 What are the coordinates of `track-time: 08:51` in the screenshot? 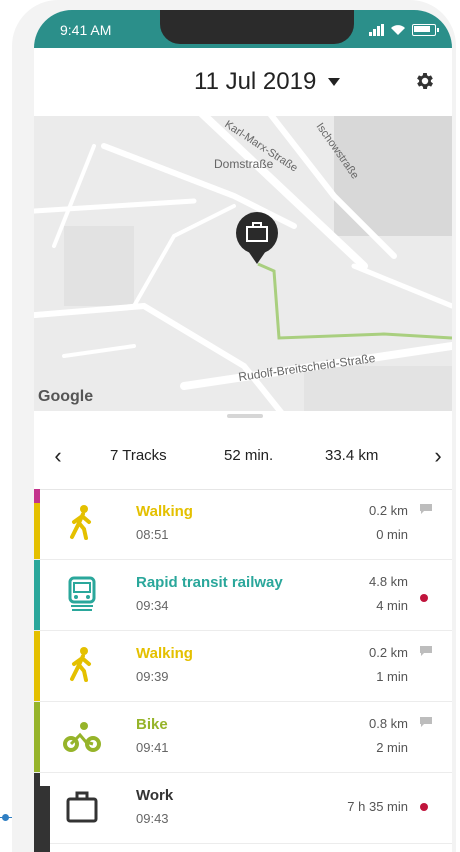 It's located at (152, 534).